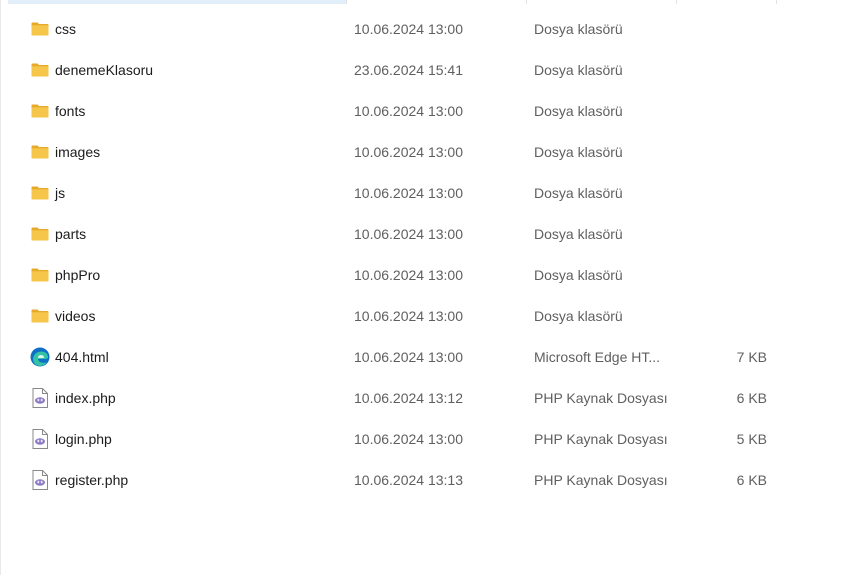  Describe the element at coordinates (751, 357) in the screenshot. I see `file-size: 7 KB` at that location.